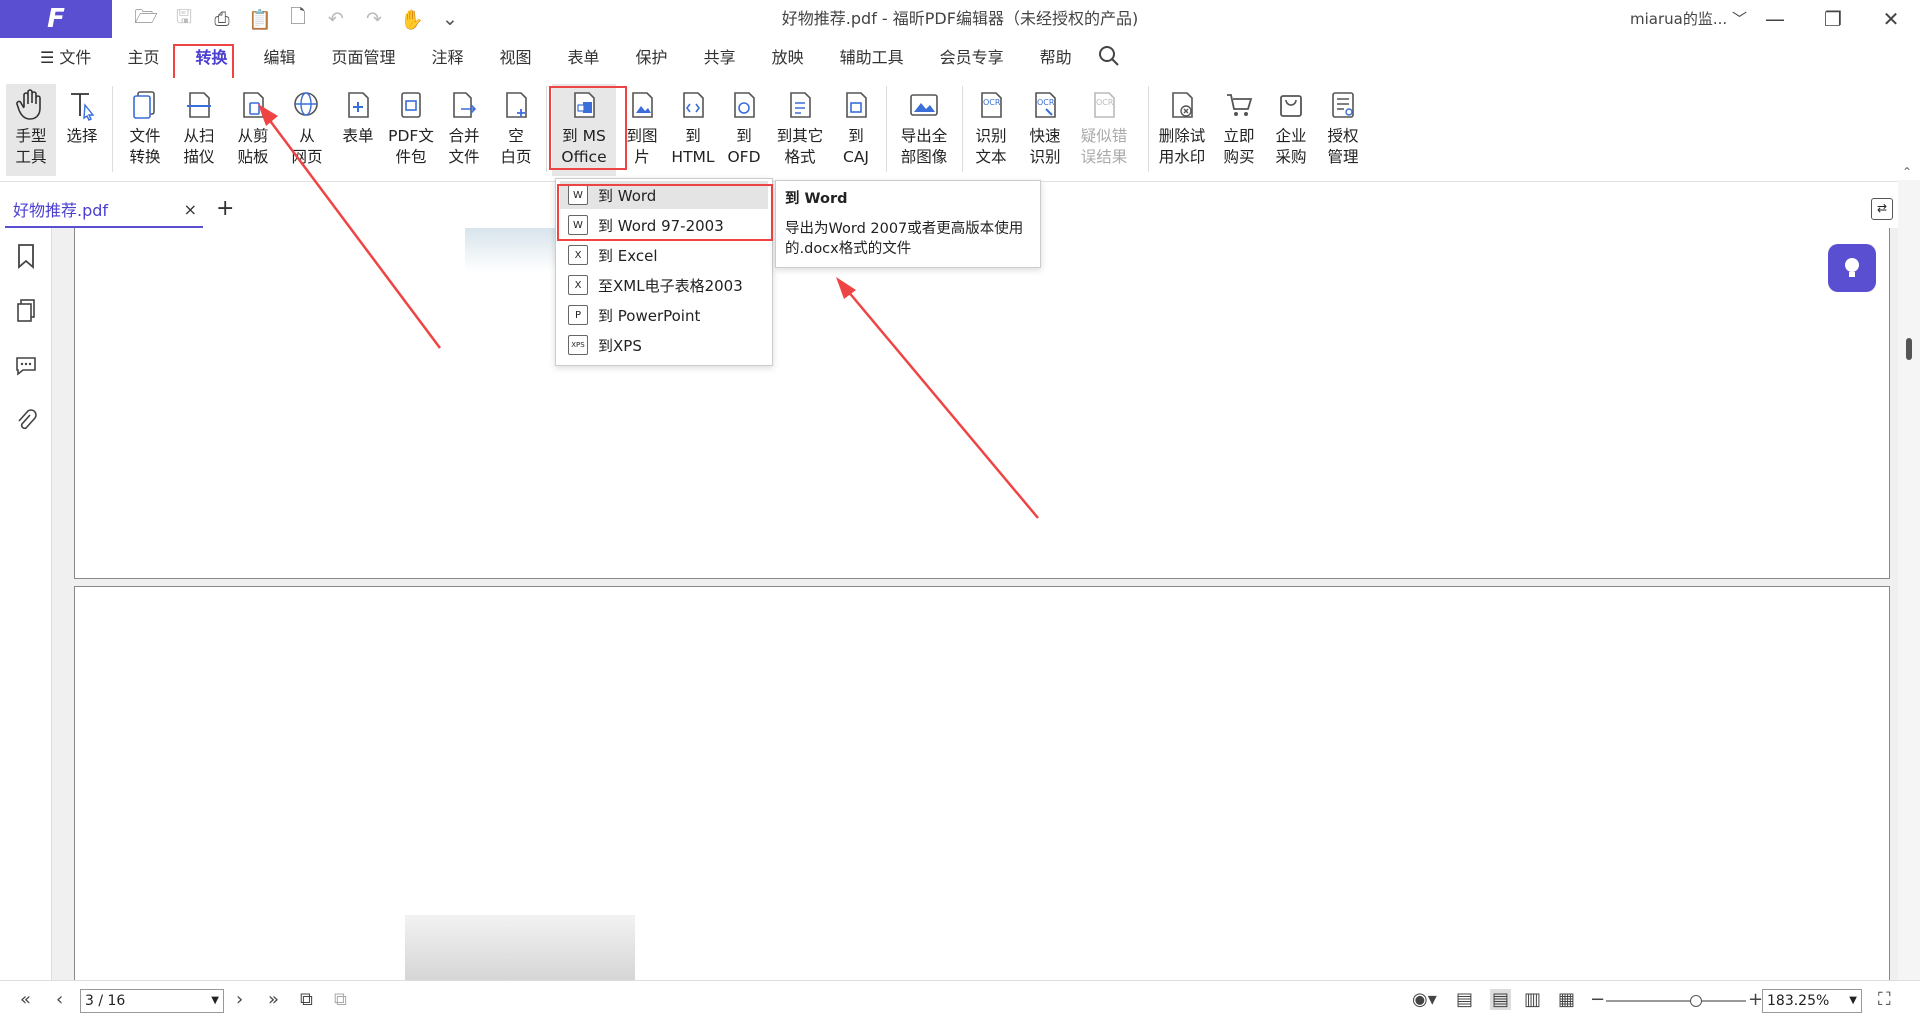 The width and height of the screenshot is (1920, 1020). Describe the element at coordinates (31, 130) in the screenshot. I see `hand-tool-button: 手型 工具` at that location.